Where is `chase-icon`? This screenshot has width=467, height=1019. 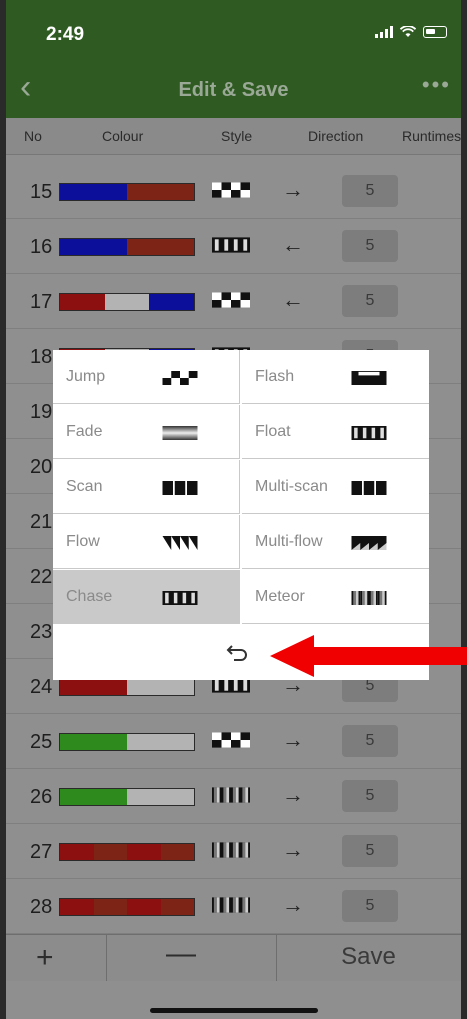 chase-icon is located at coordinates (180, 598).